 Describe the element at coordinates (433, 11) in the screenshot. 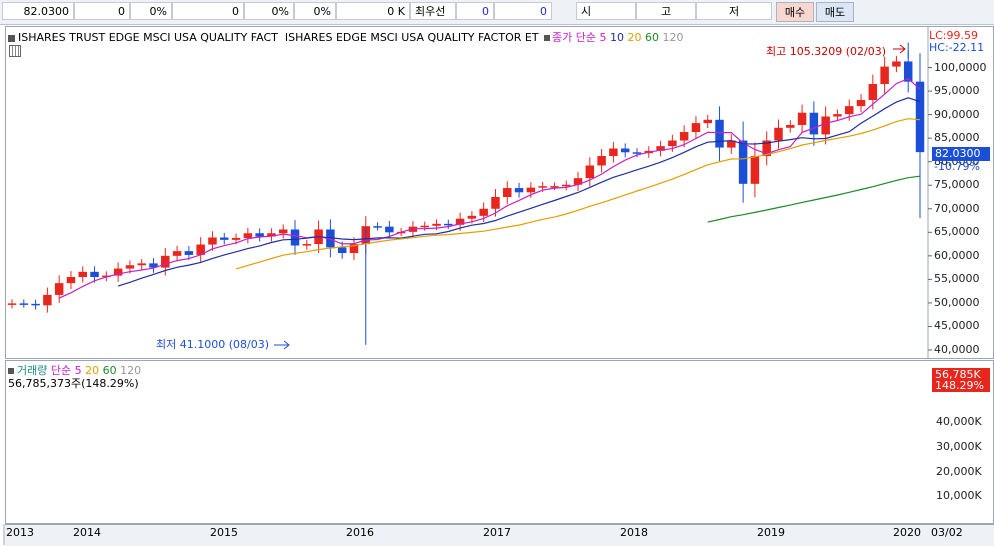

I see `best-quote-label: 최우선` at that location.